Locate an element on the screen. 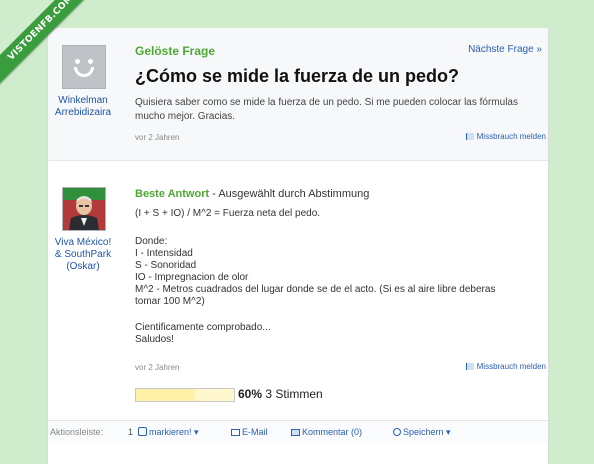  vote-count: 3 Stimmen is located at coordinates (294, 394).